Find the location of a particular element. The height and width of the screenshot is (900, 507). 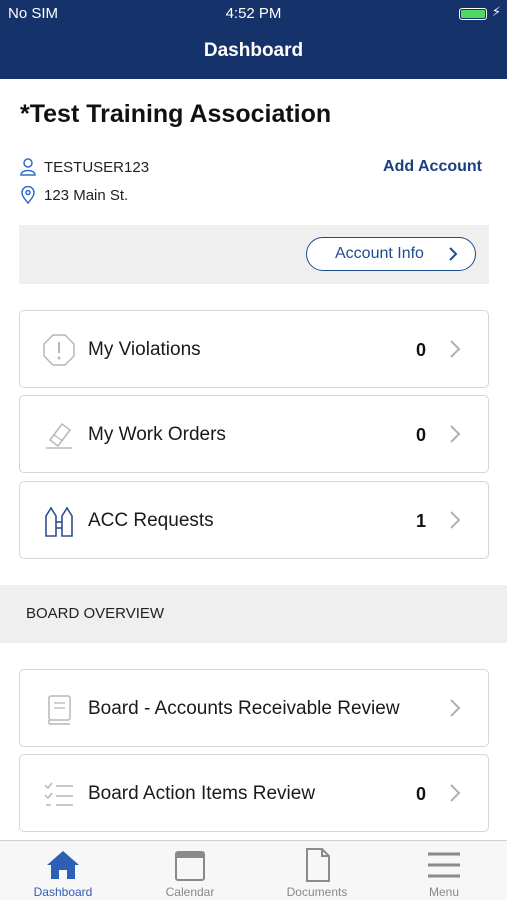

acc-request-icon is located at coordinates (59, 521).